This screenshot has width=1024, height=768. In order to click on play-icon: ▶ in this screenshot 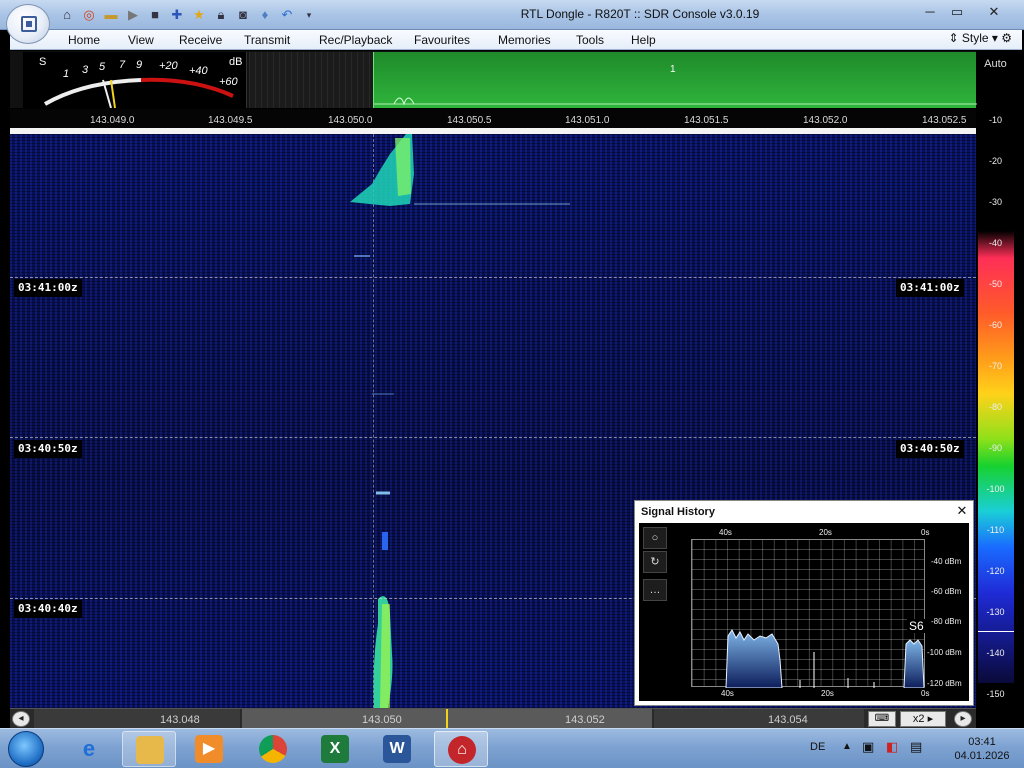, I will do `click(133, 15)`.